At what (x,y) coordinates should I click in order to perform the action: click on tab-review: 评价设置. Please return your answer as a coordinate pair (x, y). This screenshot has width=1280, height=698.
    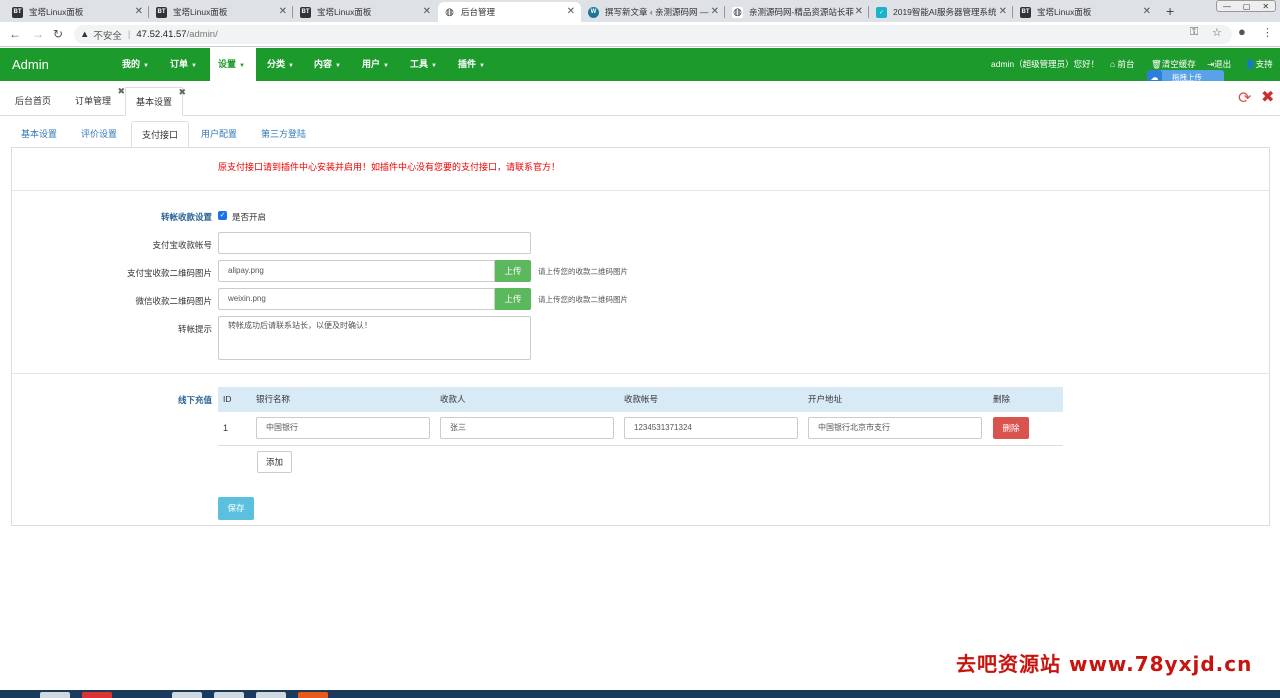
    Looking at the image, I should click on (99, 134).